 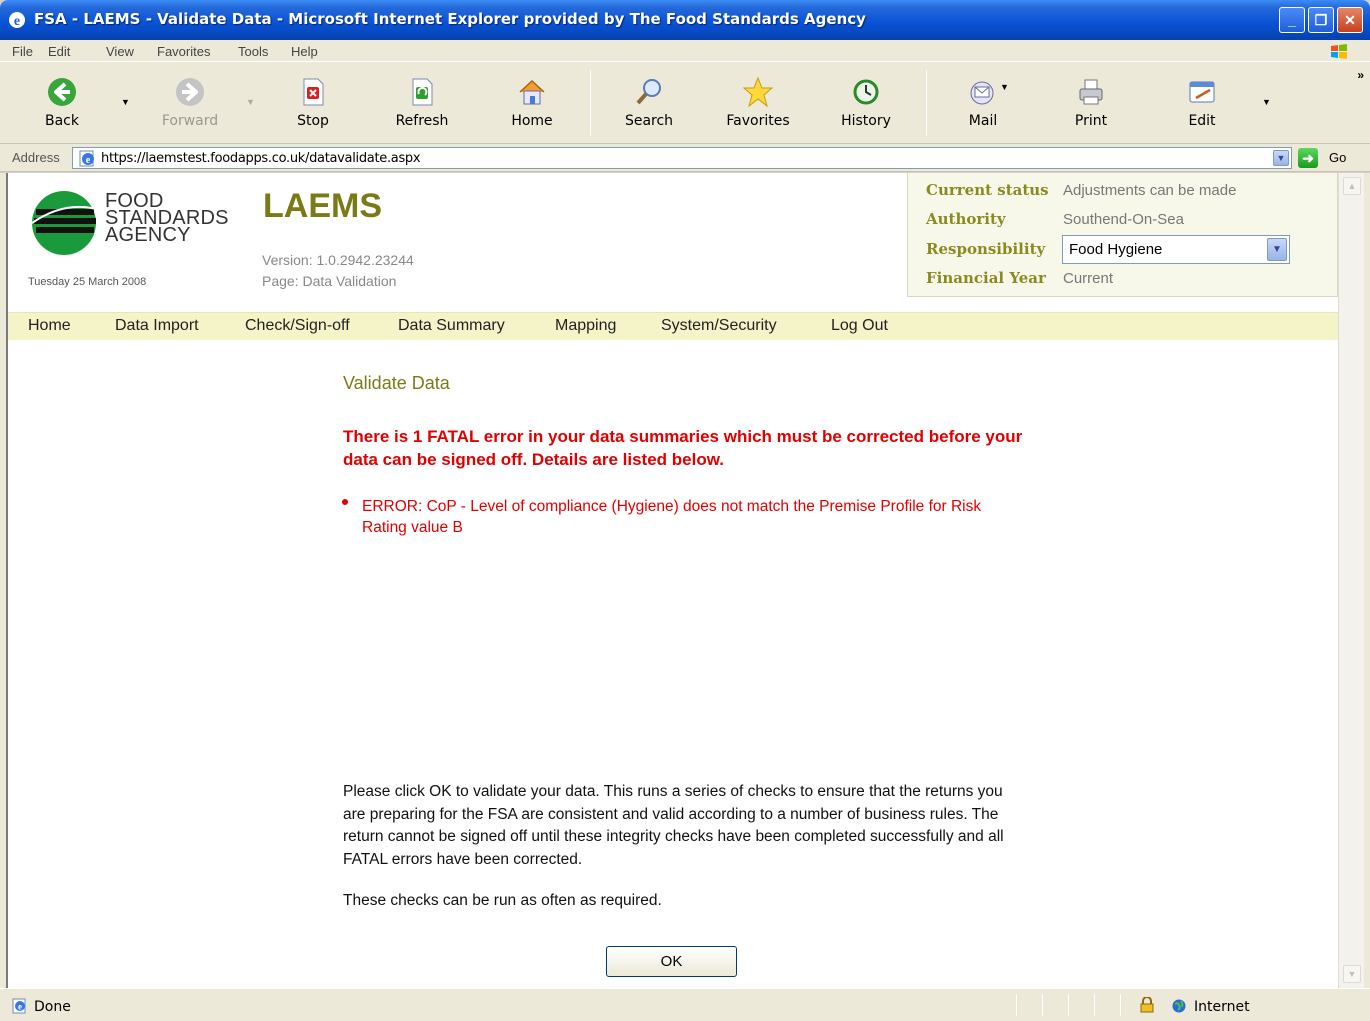 What do you see at coordinates (87, 282) in the screenshot?
I see `current-date: Tuesday 25 March 2008` at bounding box center [87, 282].